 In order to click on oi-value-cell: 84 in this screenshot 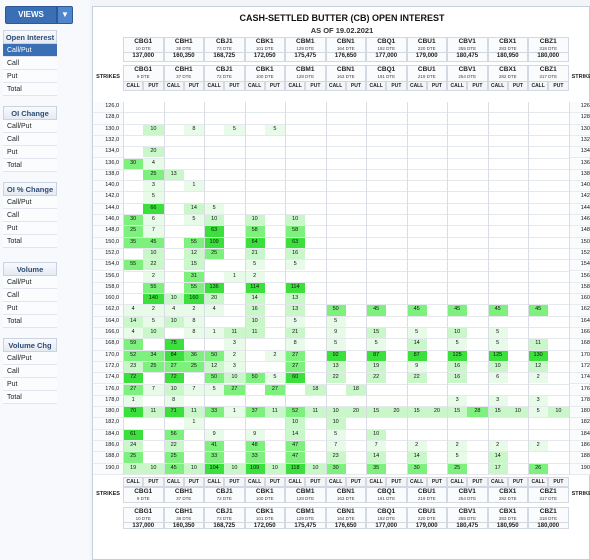, I will do `click(173, 355)`.